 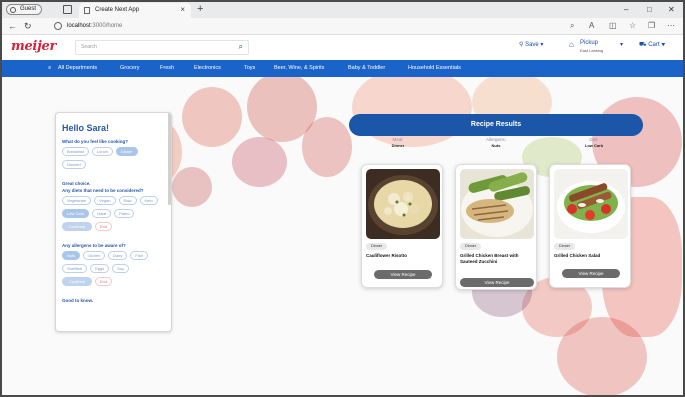 What do you see at coordinates (621, 45) in the screenshot?
I see `chevron-down-icon: ▾` at bounding box center [621, 45].